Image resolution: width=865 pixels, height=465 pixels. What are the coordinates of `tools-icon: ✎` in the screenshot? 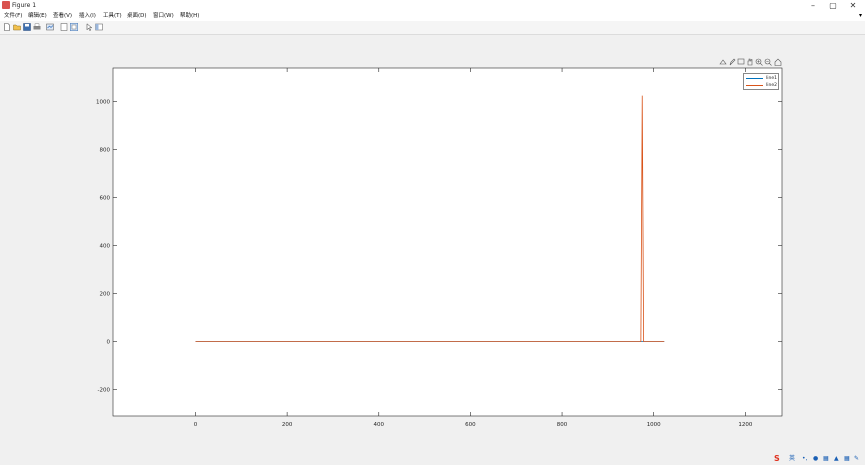 It's located at (856, 458).